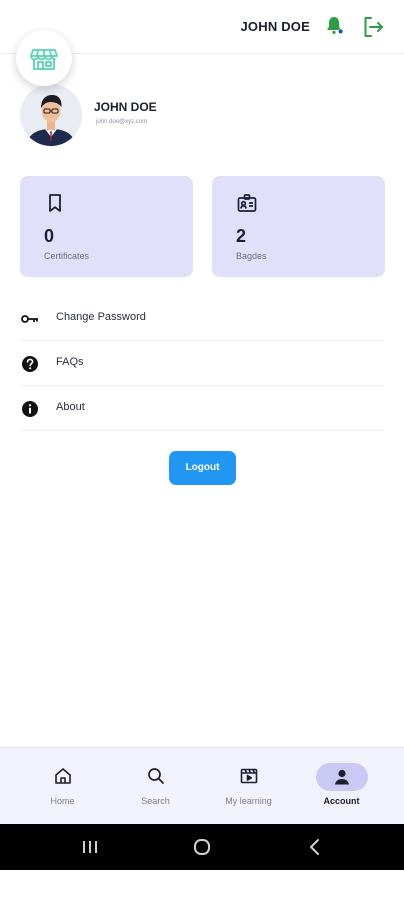 The width and height of the screenshot is (404, 900). What do you see at coordinates (55, 203) in the screenshot?
I see `bookmark-icon` at bounding box center [55, 203].